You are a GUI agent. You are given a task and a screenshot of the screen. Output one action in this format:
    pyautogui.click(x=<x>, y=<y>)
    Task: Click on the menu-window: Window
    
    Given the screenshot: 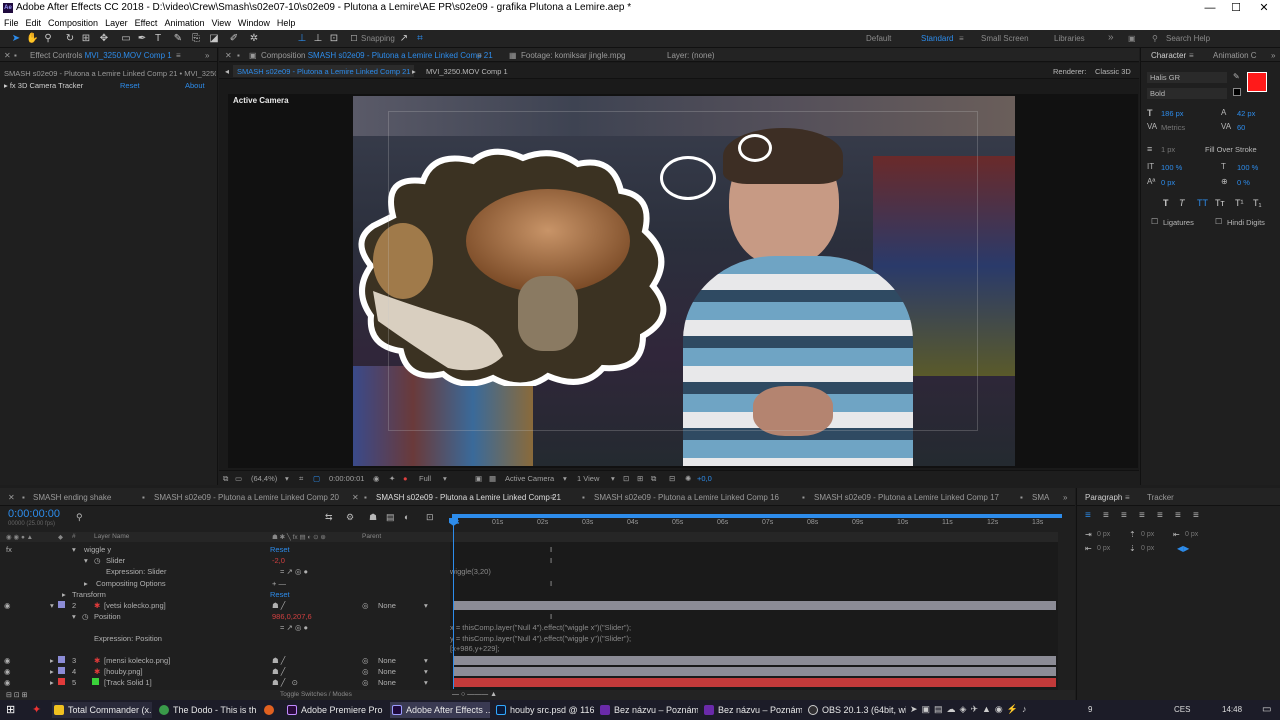 What is the action you would take?
    pyautogui.click(x=253, y=22)
    